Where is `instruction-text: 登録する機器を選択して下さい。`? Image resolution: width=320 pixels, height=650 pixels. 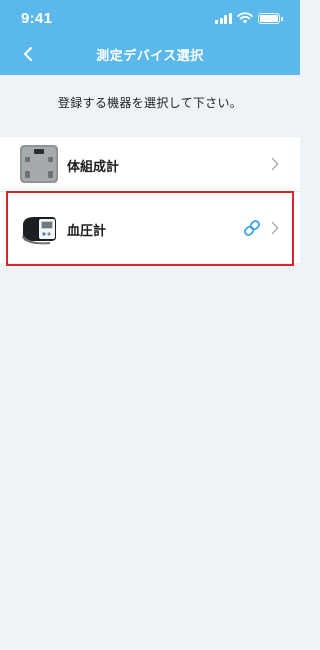 instruction-text: 登録する機器を選択して下さい。 is located at coordinates (150, 103).